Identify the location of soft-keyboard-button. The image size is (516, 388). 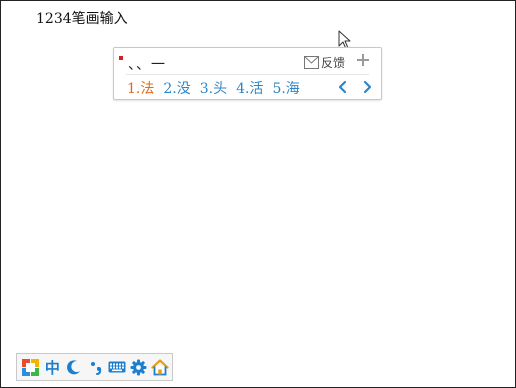
(117, 367).